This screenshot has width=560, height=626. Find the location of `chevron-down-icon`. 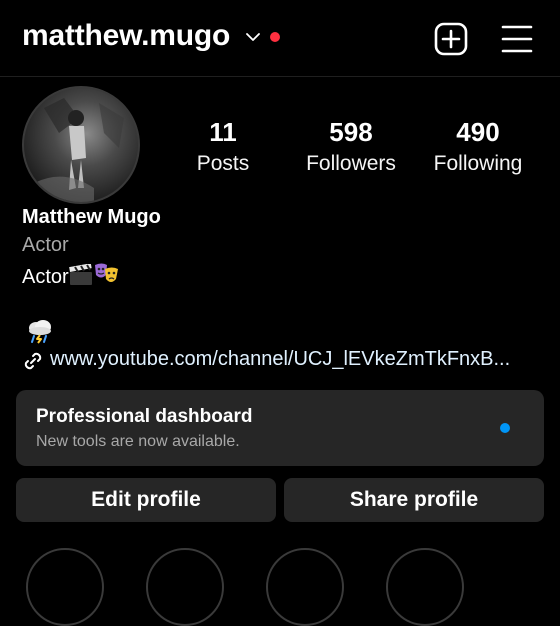

chevron-down-icon is located at coordinates (253, 37).